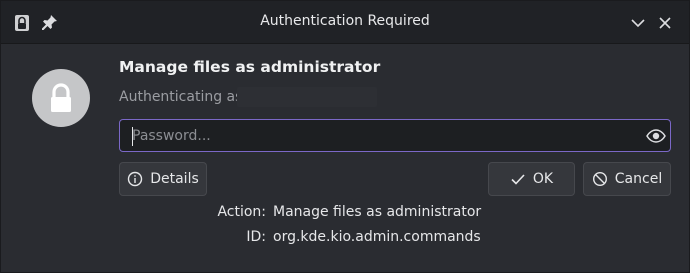  What do you see at coordinates (665, 23) in the screenshot?
I see `close-icon` at bounding box center [665, 23].